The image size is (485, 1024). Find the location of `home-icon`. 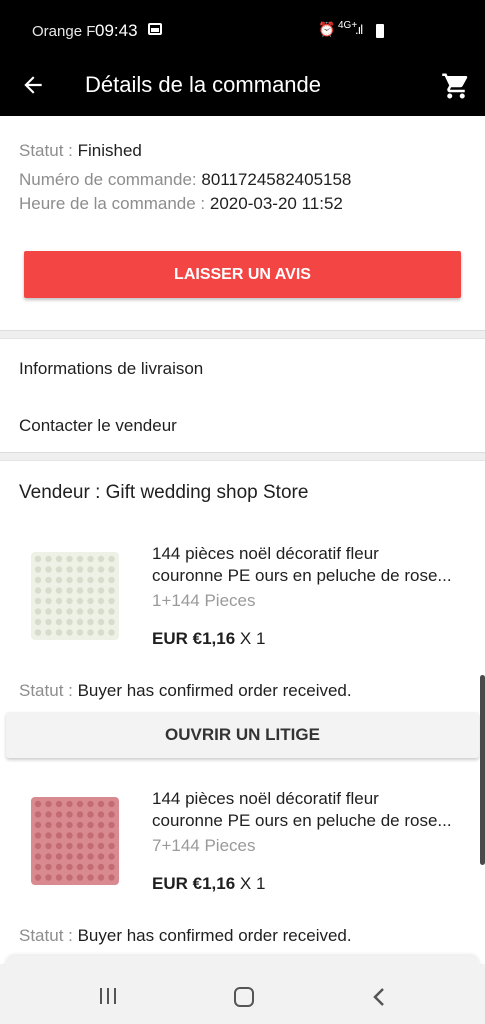

home-icon is located at coordinates (244, 997).